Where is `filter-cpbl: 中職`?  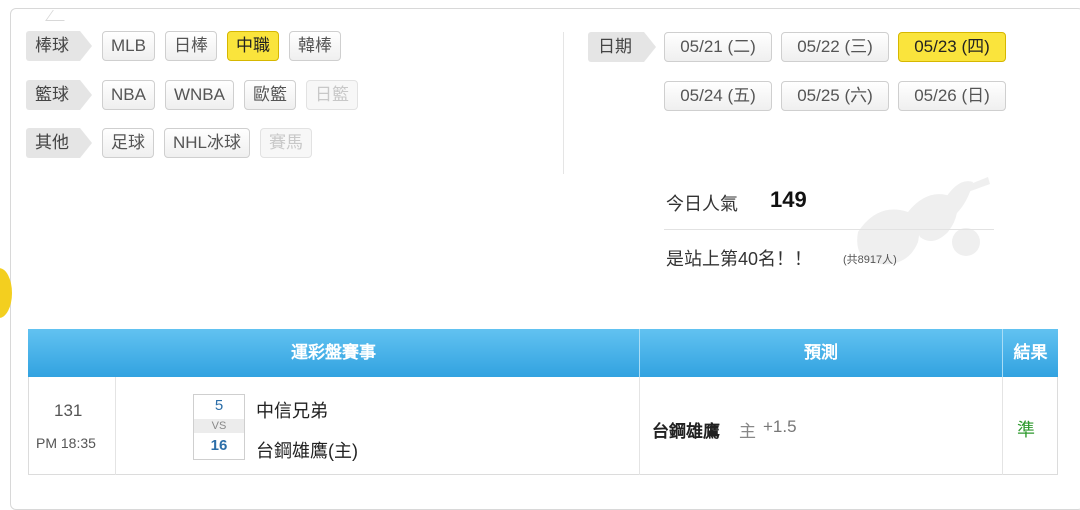 filter-cpbl: 中職 is located at coordinates (252, 46).